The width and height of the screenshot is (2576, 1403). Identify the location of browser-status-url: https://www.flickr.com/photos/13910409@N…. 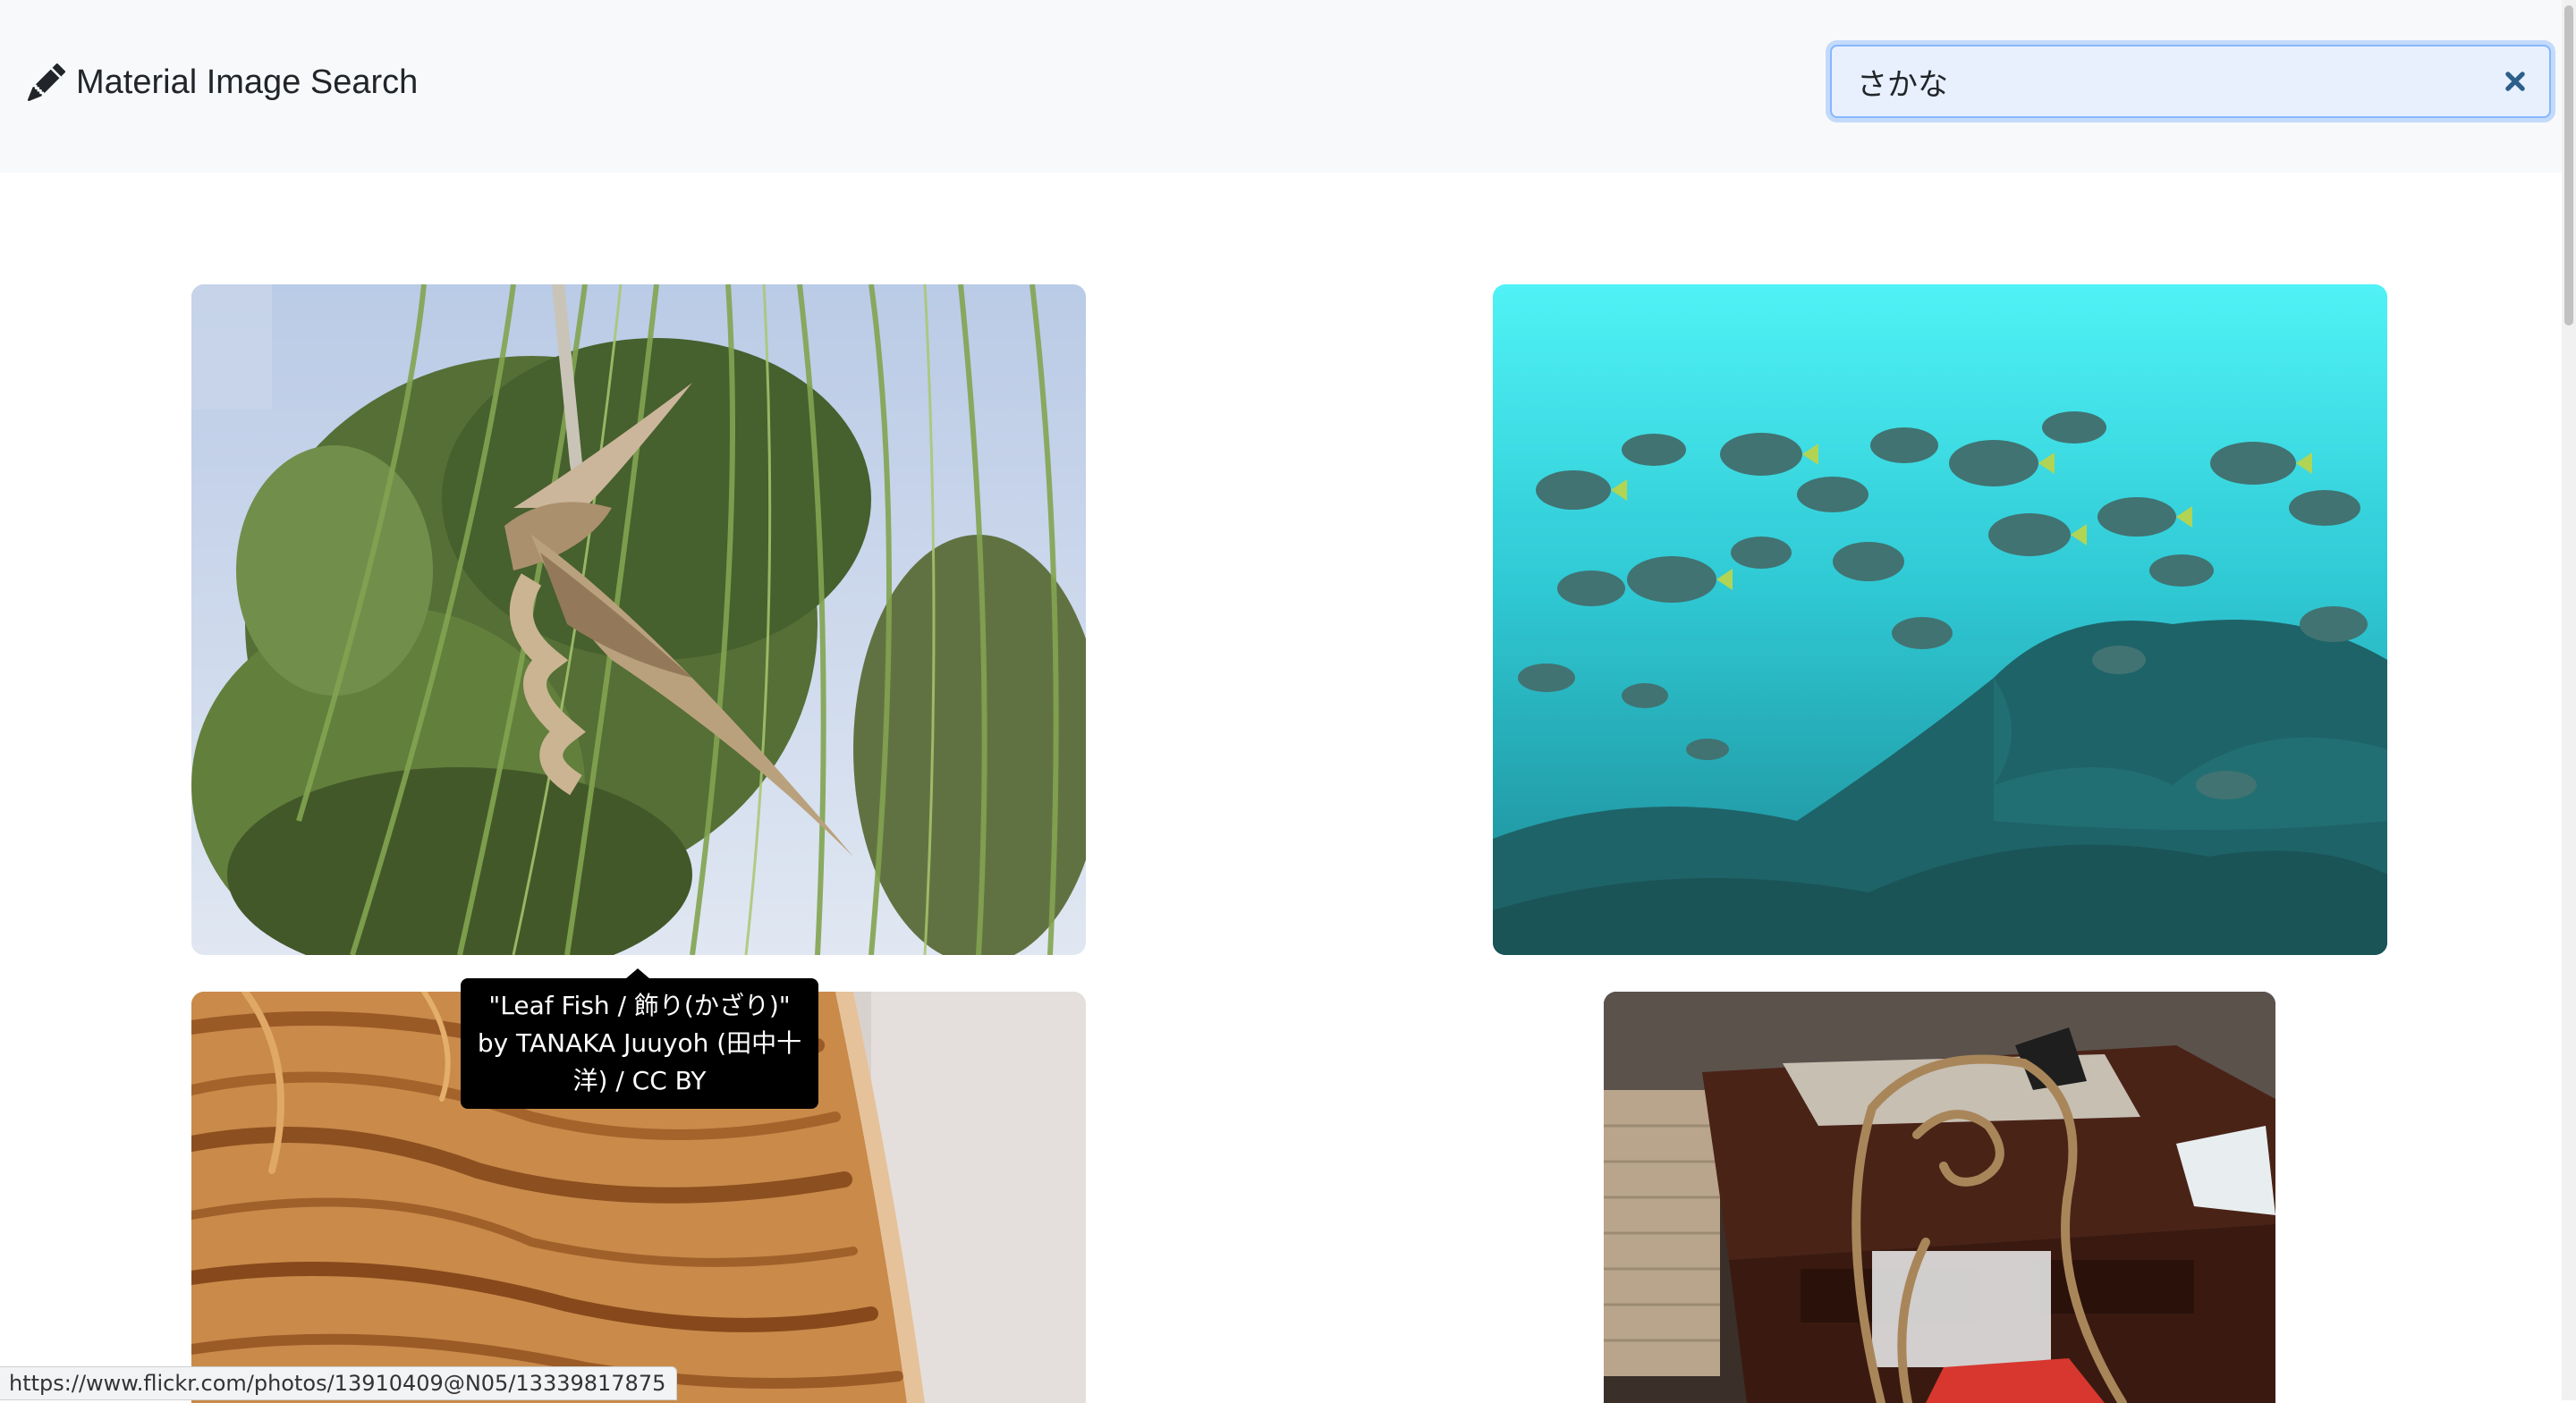
(339, 1383).